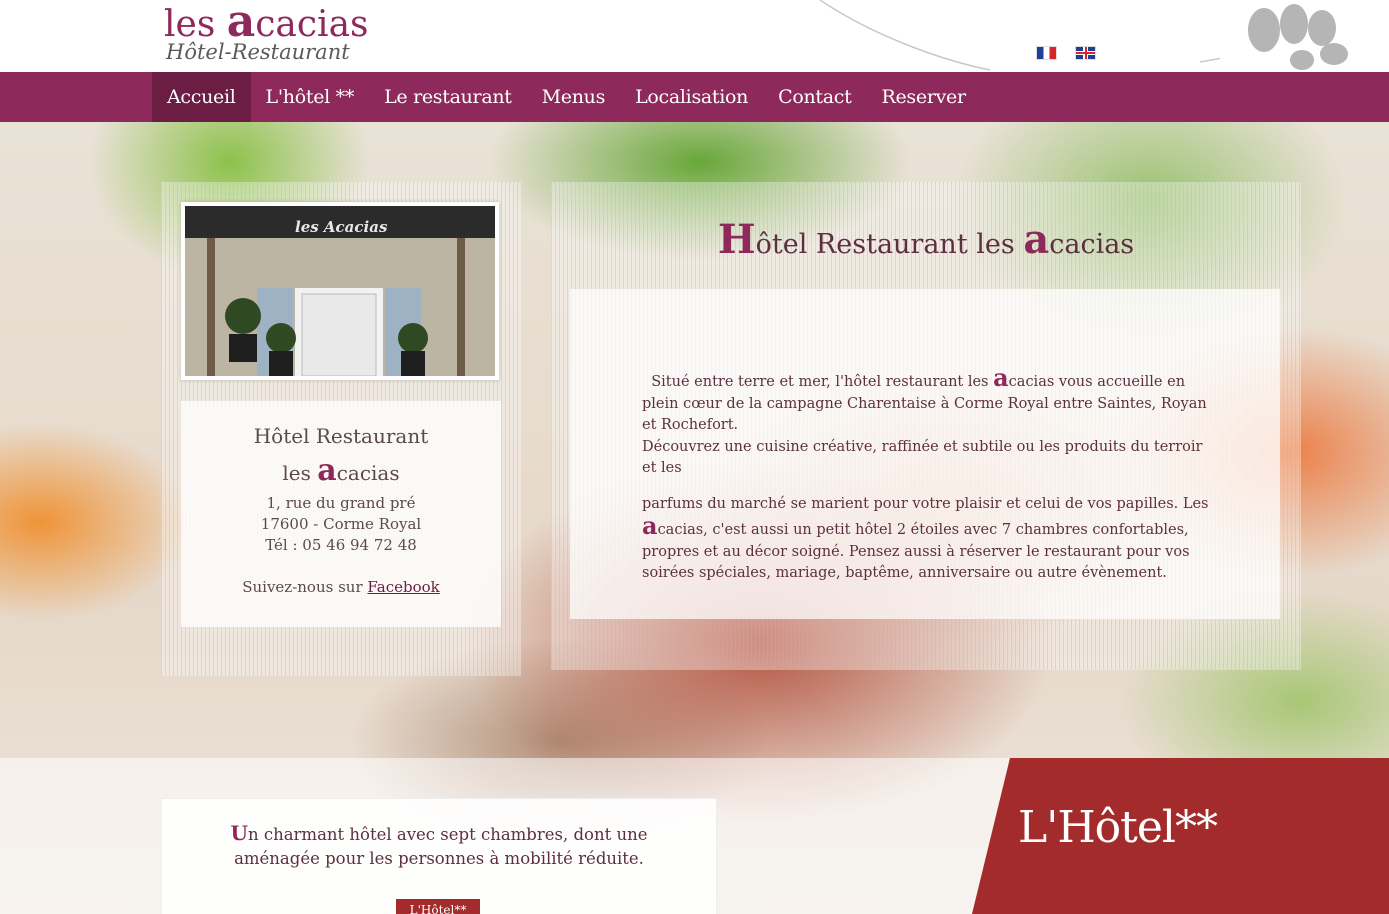 Image resolution: width=1389 pixels, height=914 pixels. Describe the element at coordinates (403, 587) in the screenshot. I see `facebook-link: Facebook` at that location.